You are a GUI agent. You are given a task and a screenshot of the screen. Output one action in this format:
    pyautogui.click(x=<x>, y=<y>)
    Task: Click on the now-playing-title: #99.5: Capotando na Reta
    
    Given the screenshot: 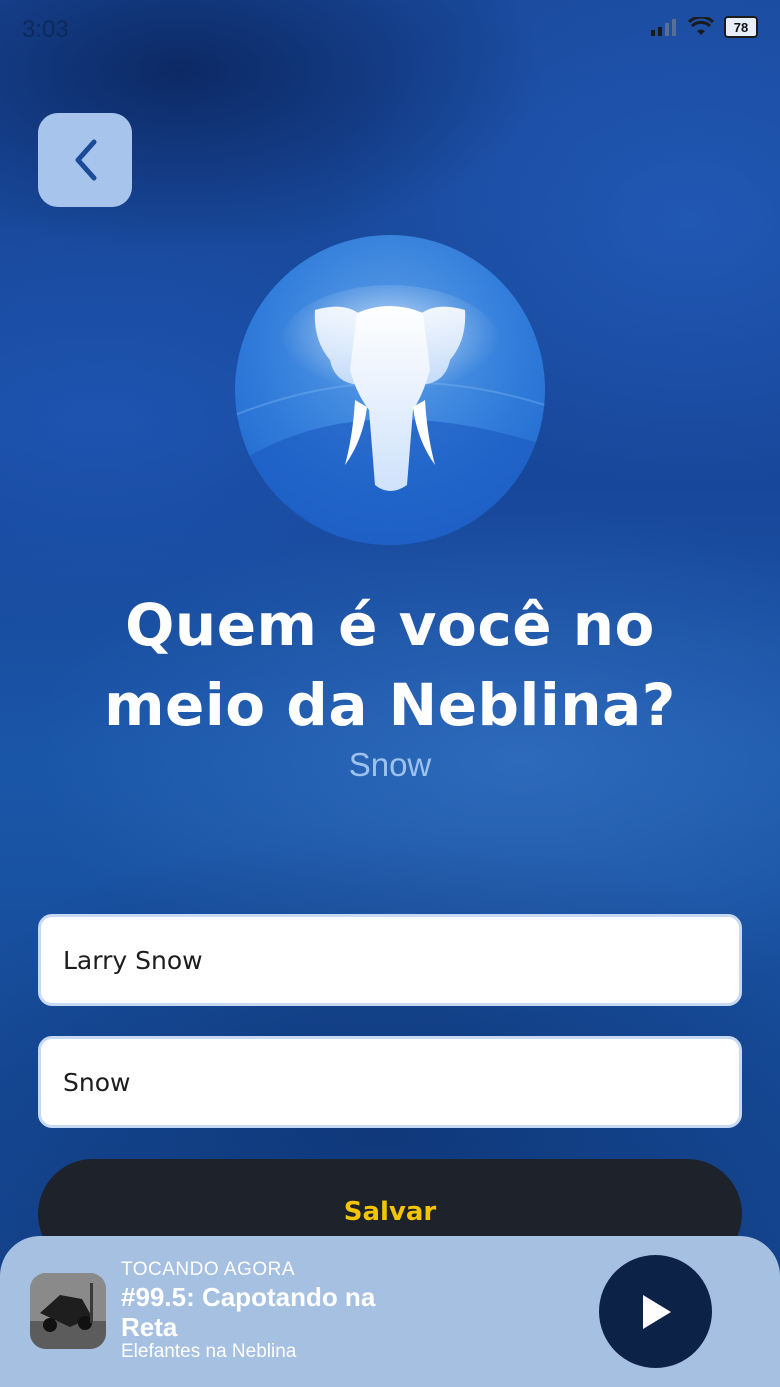 What is the action you would take?
    pyautogui.click(x=248, y=1312)
    